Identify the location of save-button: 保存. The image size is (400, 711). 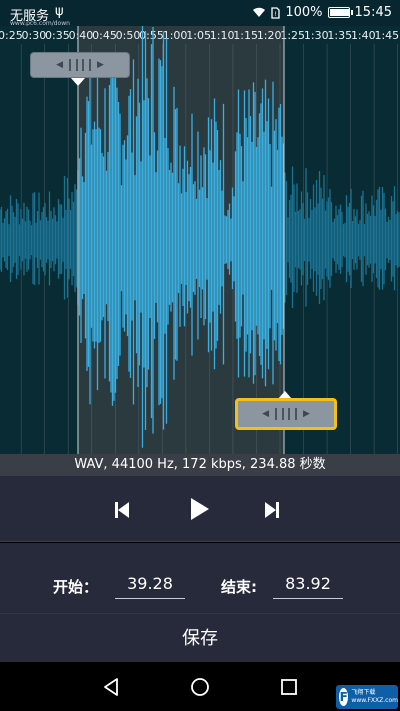
(200, 637).